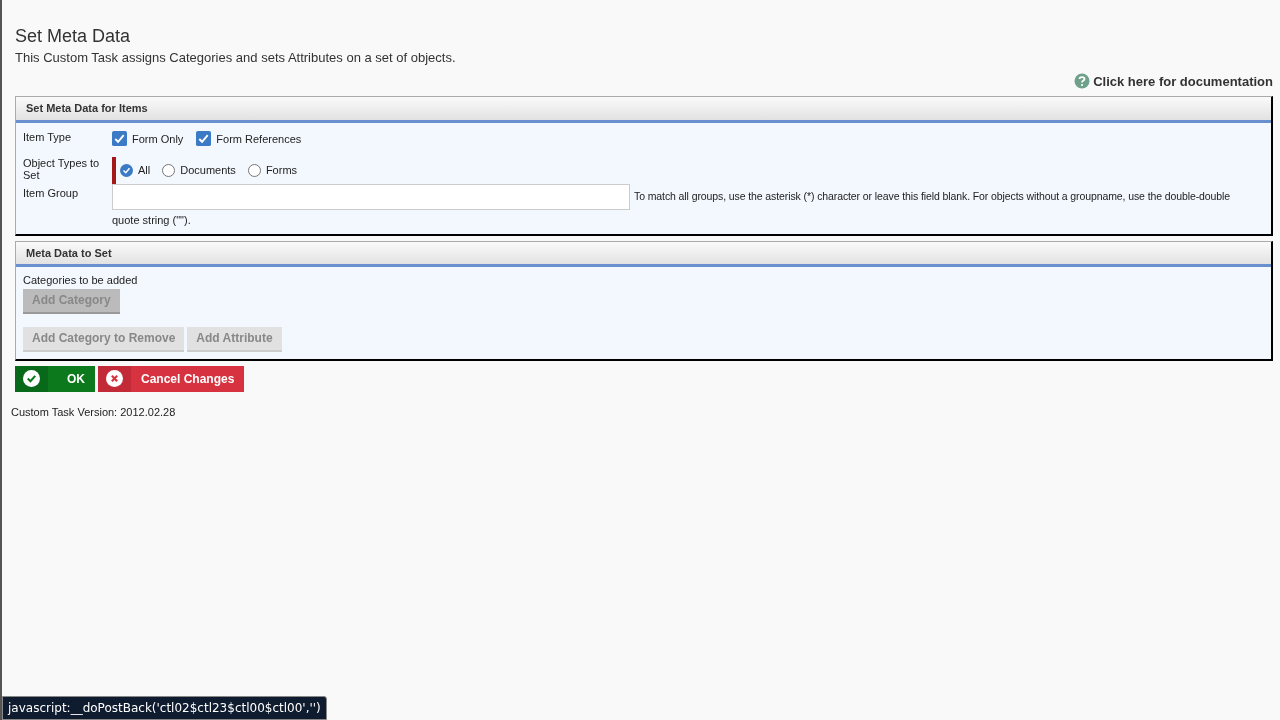 Image resolution: width=1280 pixels, height=720 pixels. Describe the element at coordinates (234, 339) in the screenshot. I see `add-button: Add Attribute` at that location.